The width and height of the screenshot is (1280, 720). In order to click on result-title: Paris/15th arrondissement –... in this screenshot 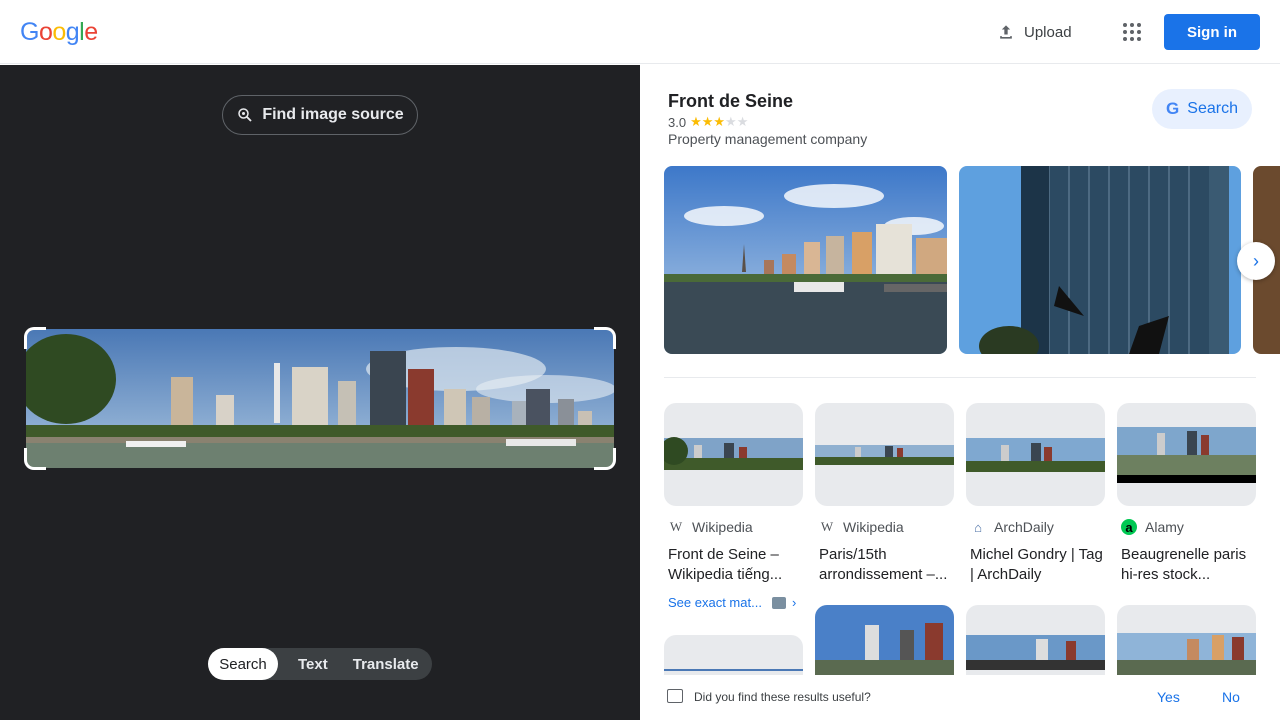, I will do `click(886, 565)`.